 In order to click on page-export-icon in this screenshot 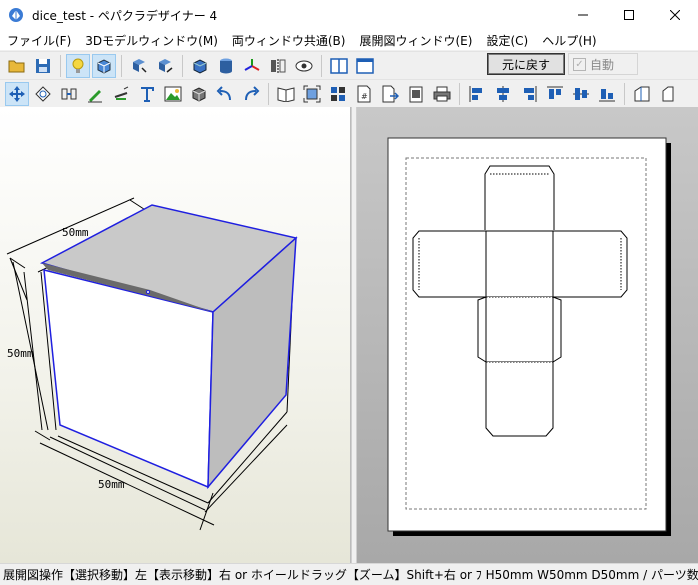, I will do `click(390, 93)`.